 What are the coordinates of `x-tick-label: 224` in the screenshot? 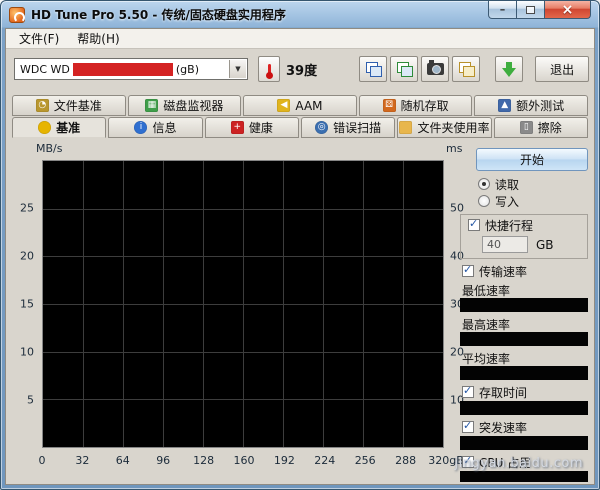 It's located at (325, 460).